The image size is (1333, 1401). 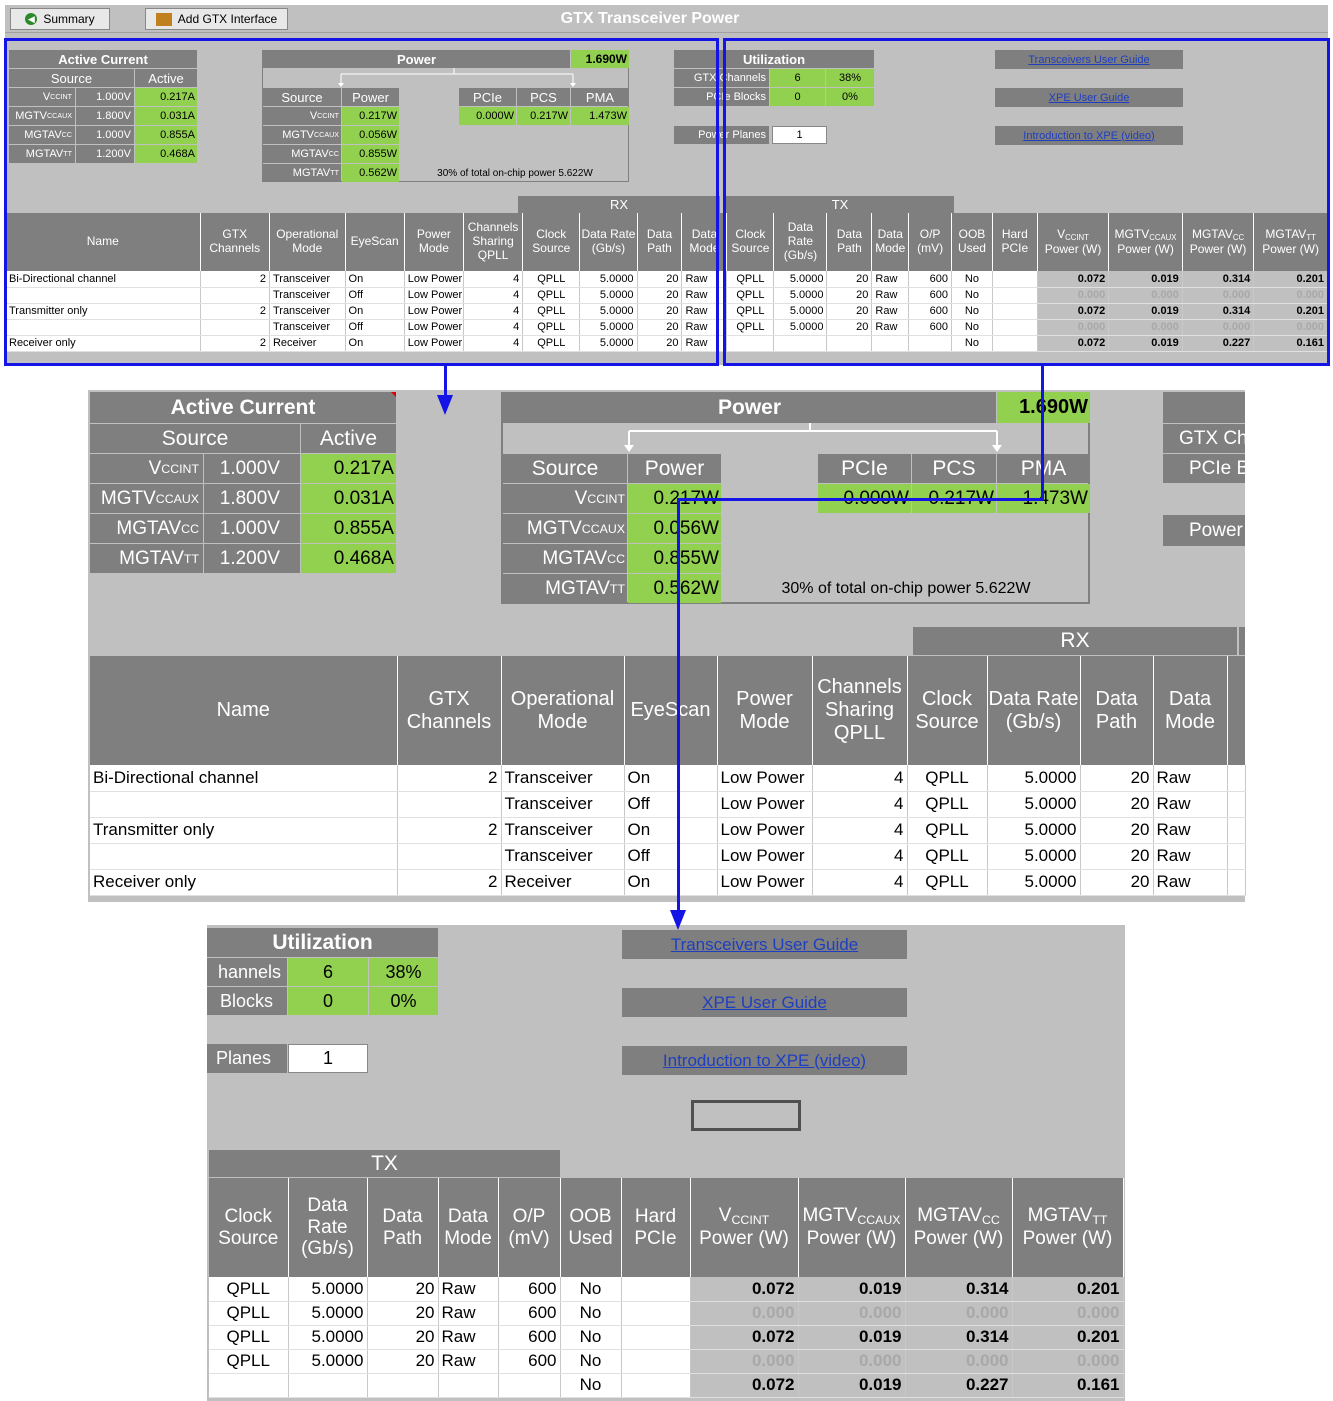 What do you see at coordinates (1068, 1385) in the screenshot?
I see `tx-cell: 0.161` at bounding box center [1068, 1385].